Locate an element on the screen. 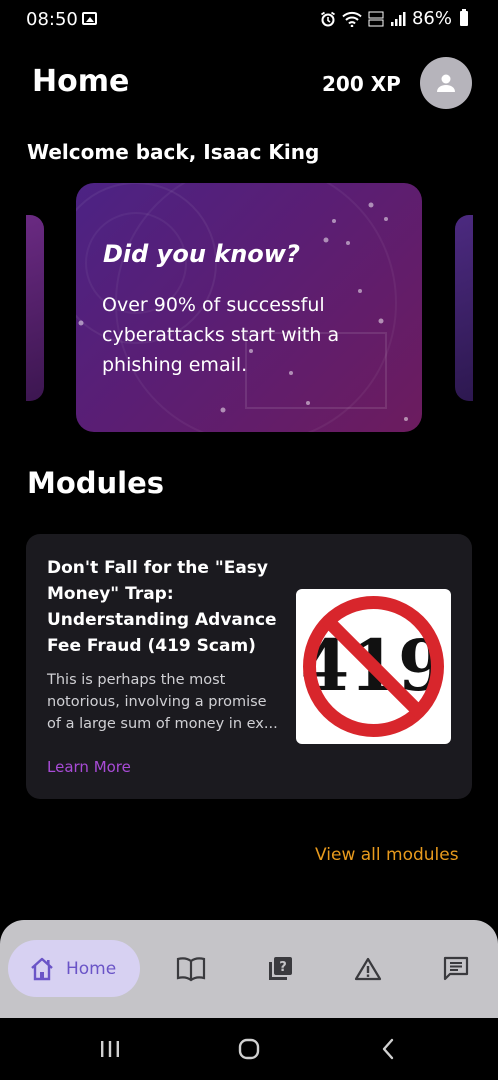 This screenshot has height=1080, width=498. avatar is located at coordinates (446, 83).